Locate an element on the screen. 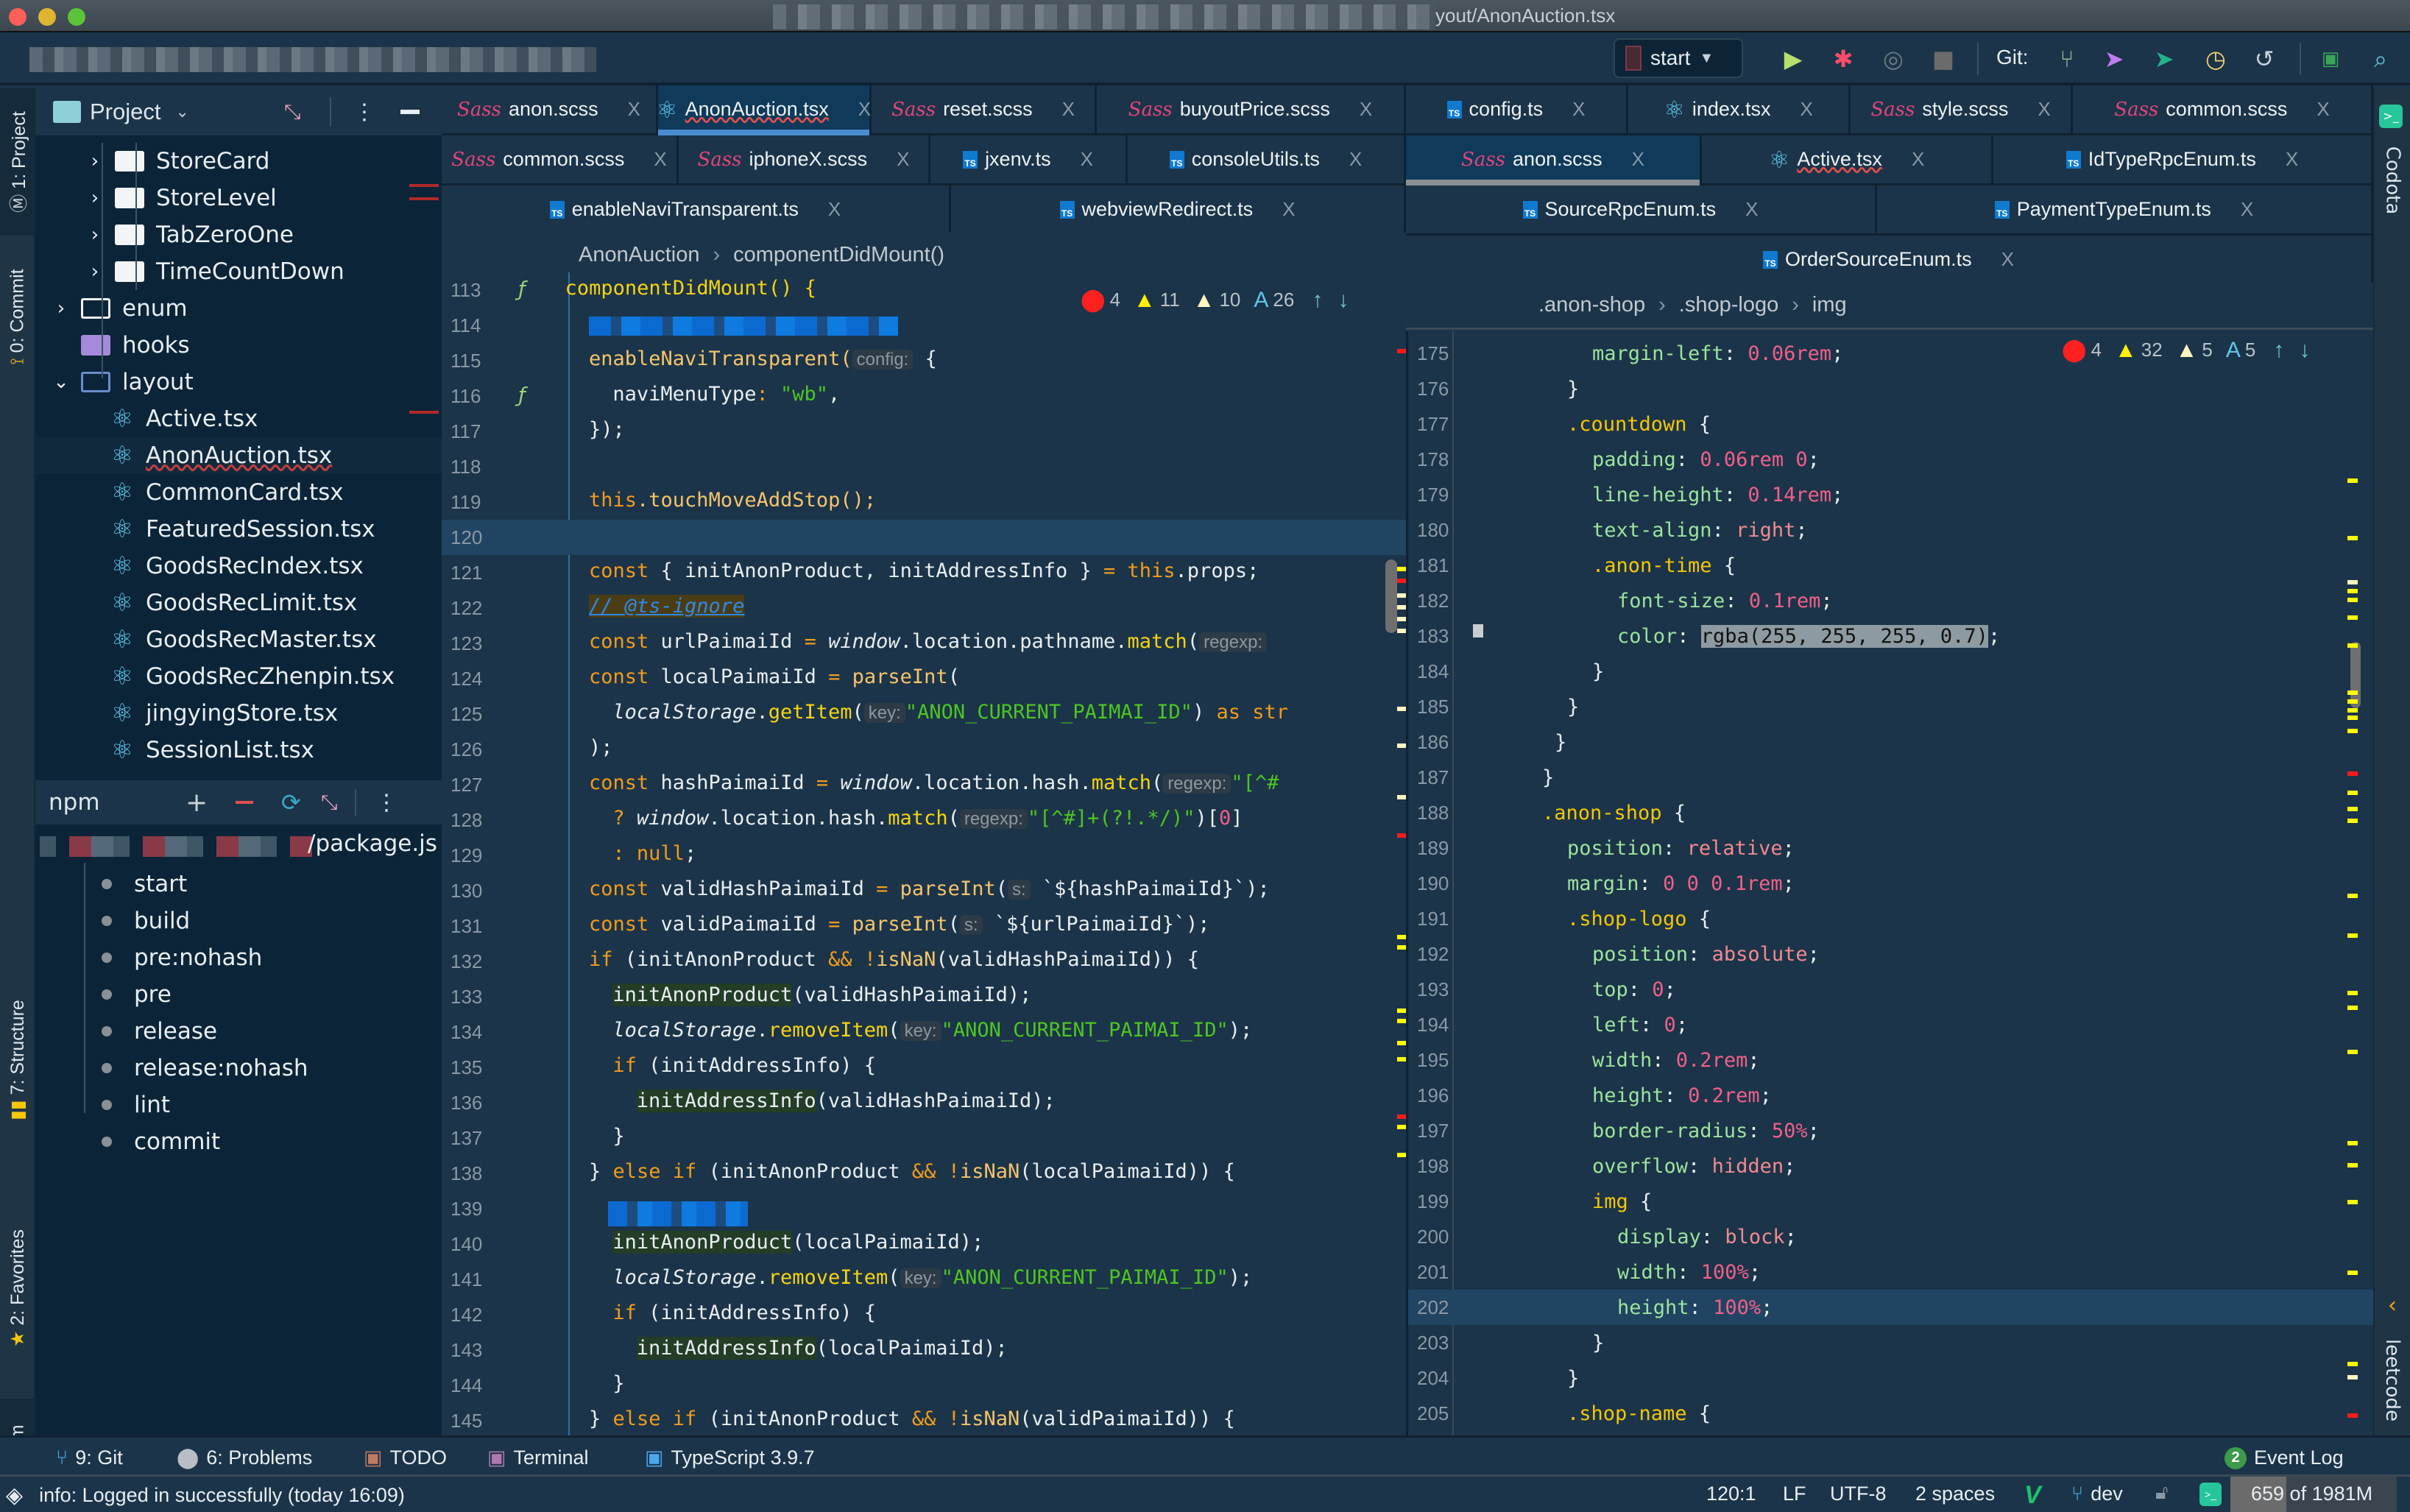 This screenshot has height=1512, width=2410. editor-tab: Sass iphoneX.scss X is located at coordinates (805, 159).